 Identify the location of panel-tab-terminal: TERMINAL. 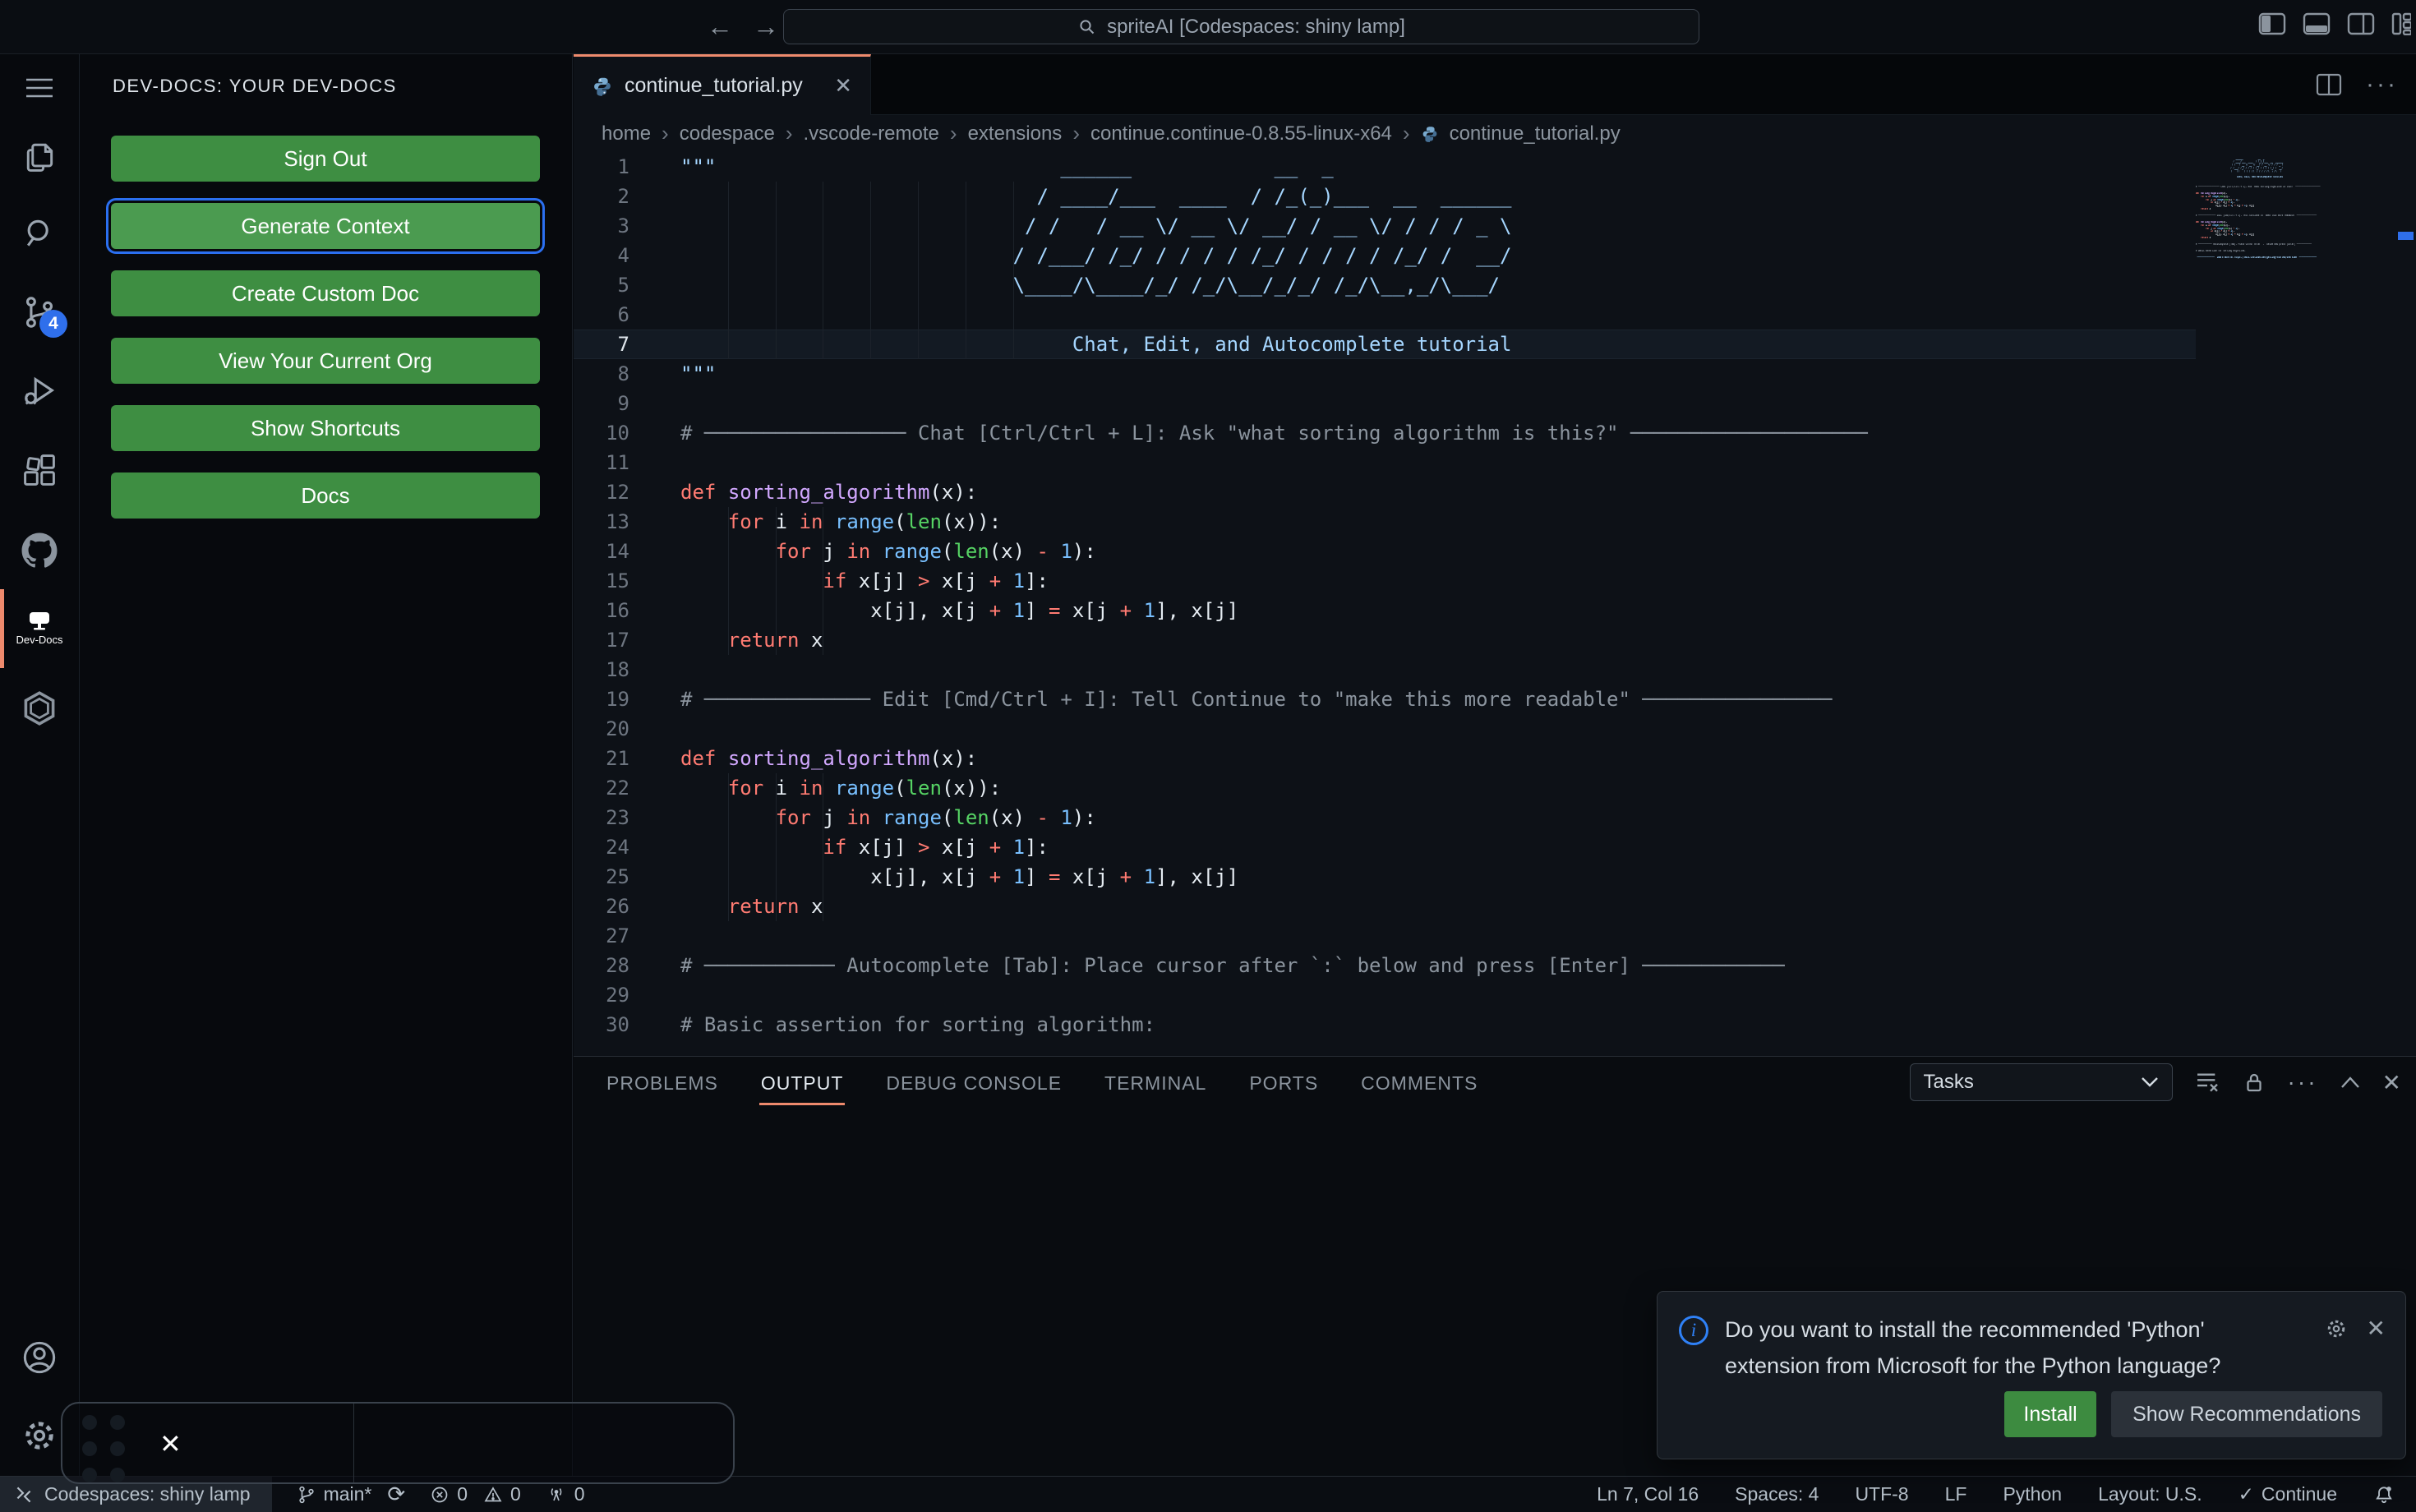
(1156, 1083).